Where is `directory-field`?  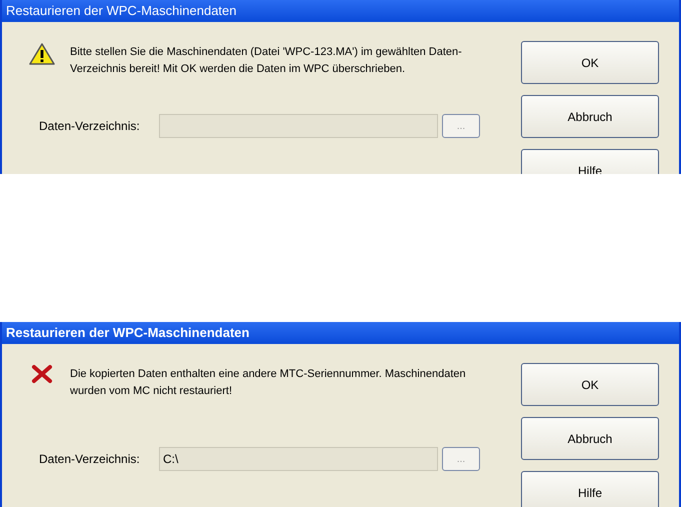 directory-field is located at coordinates (298, 126).